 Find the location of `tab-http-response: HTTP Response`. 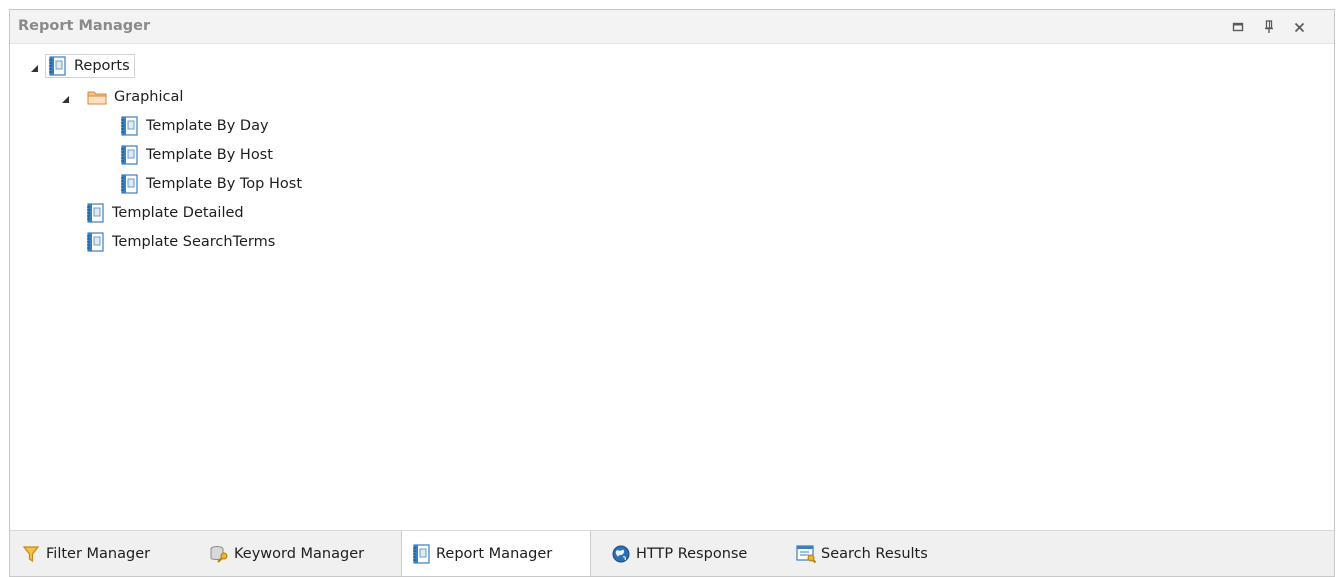

tab-http-response: HTTP Response is located at coordinates (692, 553).